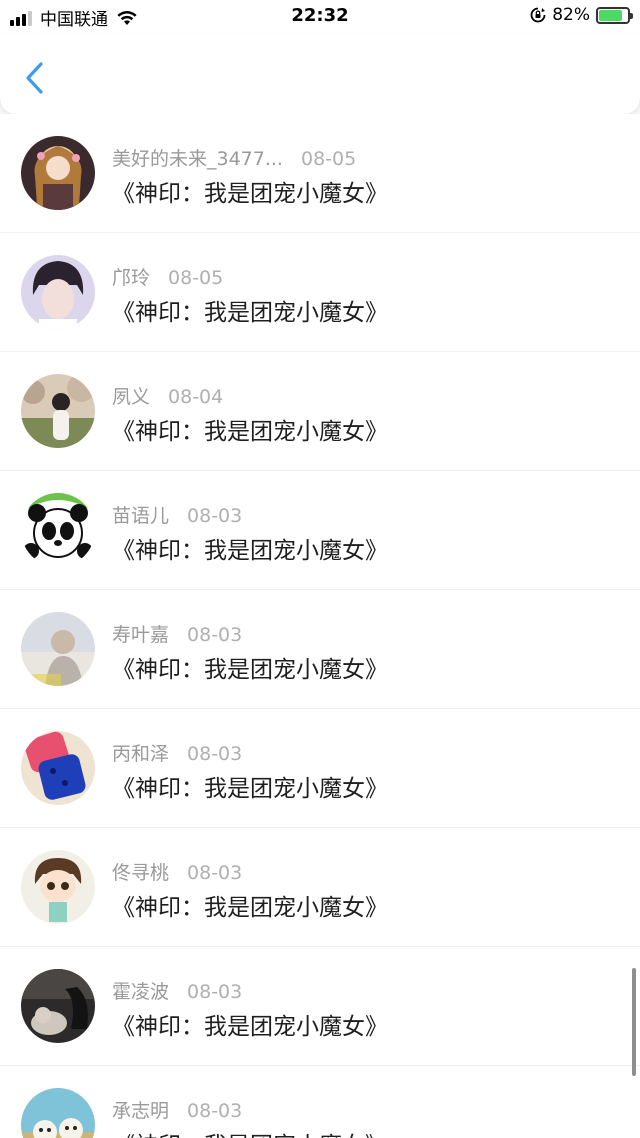 Image resolution: width=640 pixels, height=1138 pixels. Describe the element at coordinates (58, 887) in the screenshot. I see `cartoon-boy-avatar` at that location.